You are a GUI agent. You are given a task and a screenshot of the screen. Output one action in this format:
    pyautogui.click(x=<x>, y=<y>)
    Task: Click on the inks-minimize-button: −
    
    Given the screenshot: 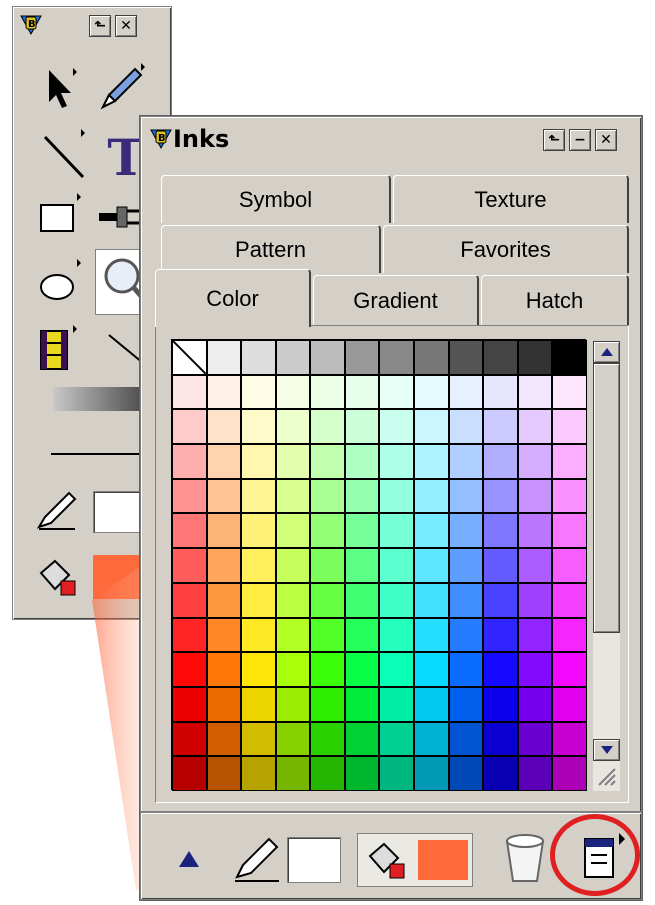 What is the action you would take?
    pyautogui.click(x=580, y=140)
    